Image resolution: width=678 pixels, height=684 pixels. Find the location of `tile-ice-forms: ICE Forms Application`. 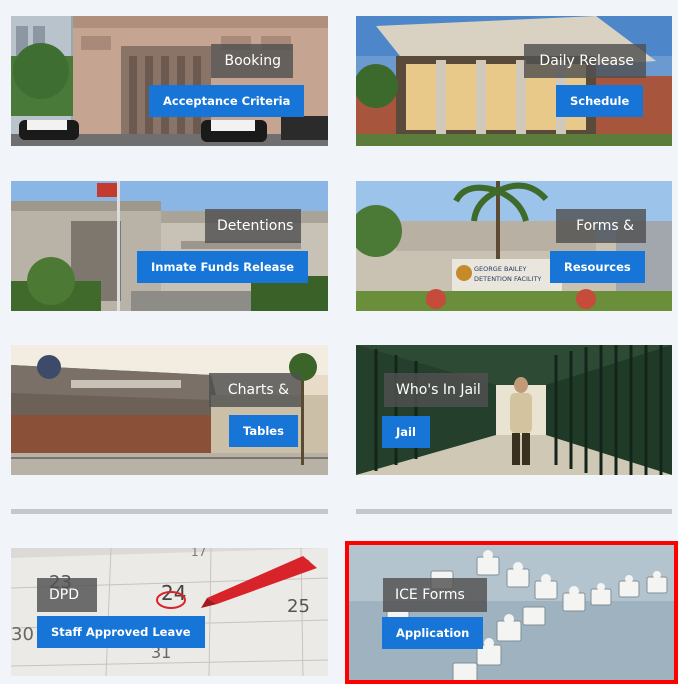

tile-ice-forms: ICE Forms Application is located at coordinates (512, 612).